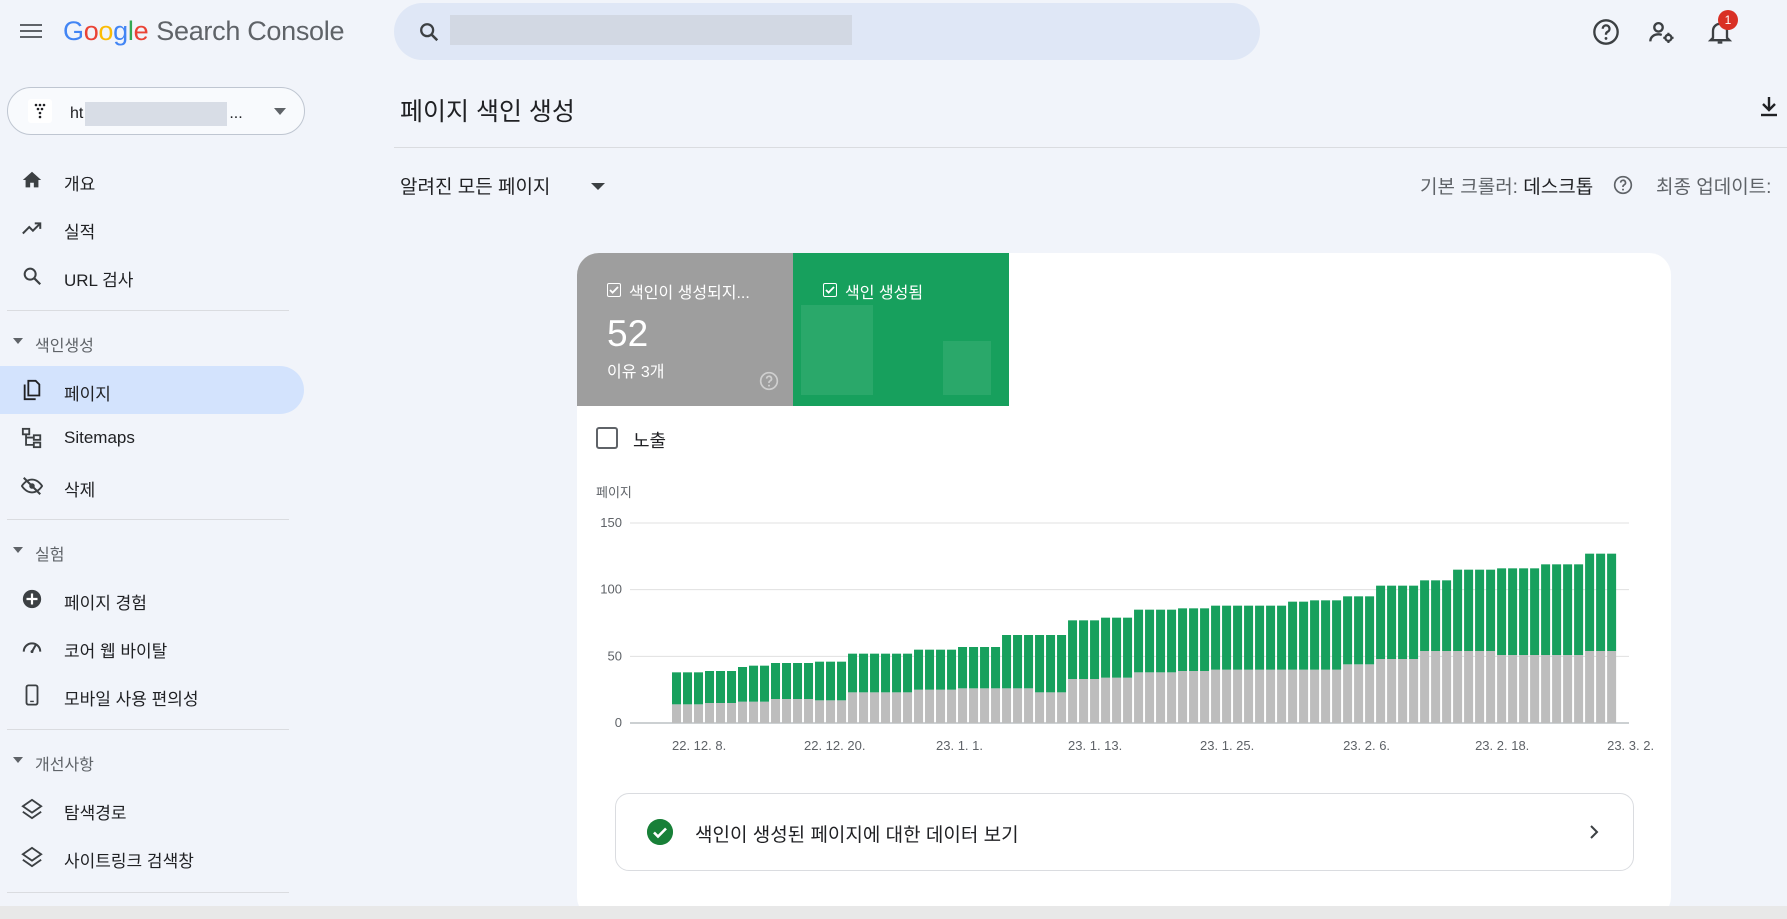 The height and width of the screenshot is (919, 1787). I want to click on home-icon, so click(32, 179).